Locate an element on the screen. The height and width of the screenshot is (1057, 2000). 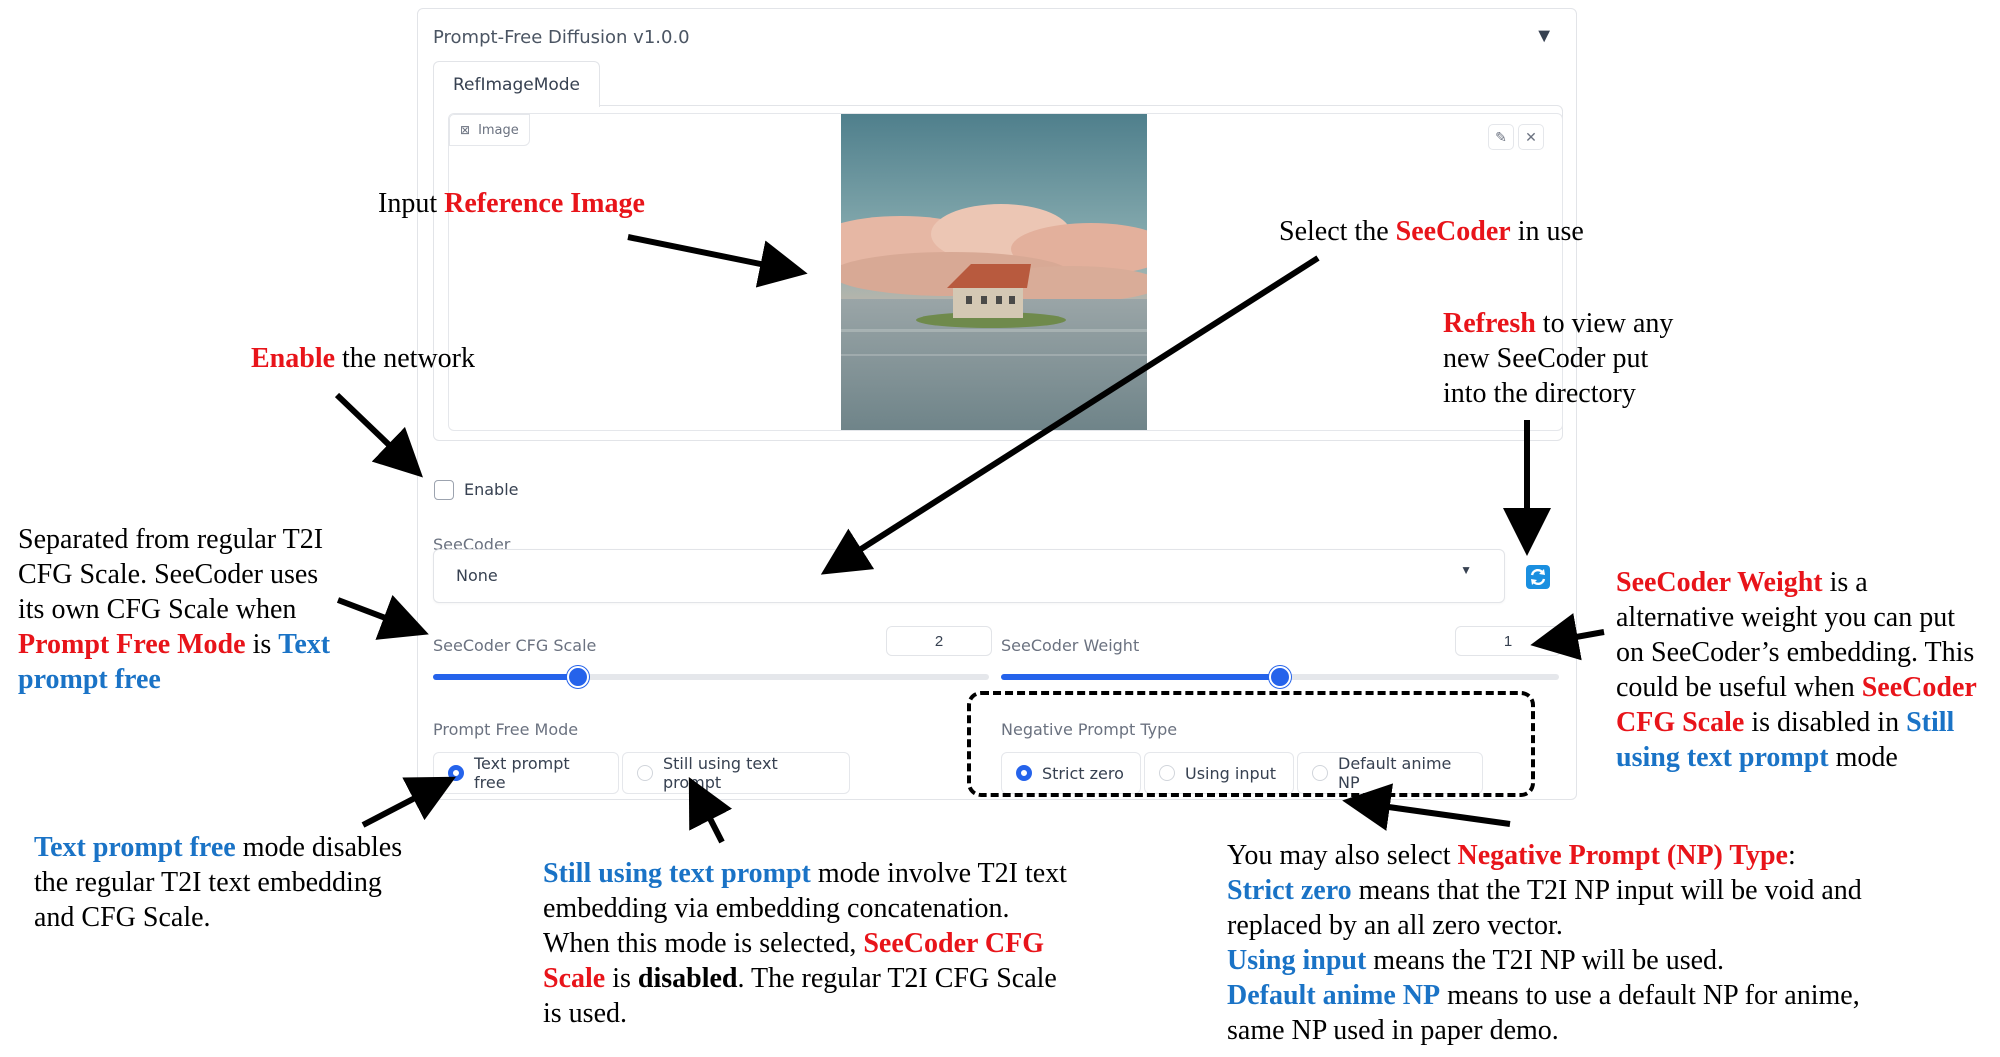
arrow-to-np-box is located at coordinates (1426, 807).